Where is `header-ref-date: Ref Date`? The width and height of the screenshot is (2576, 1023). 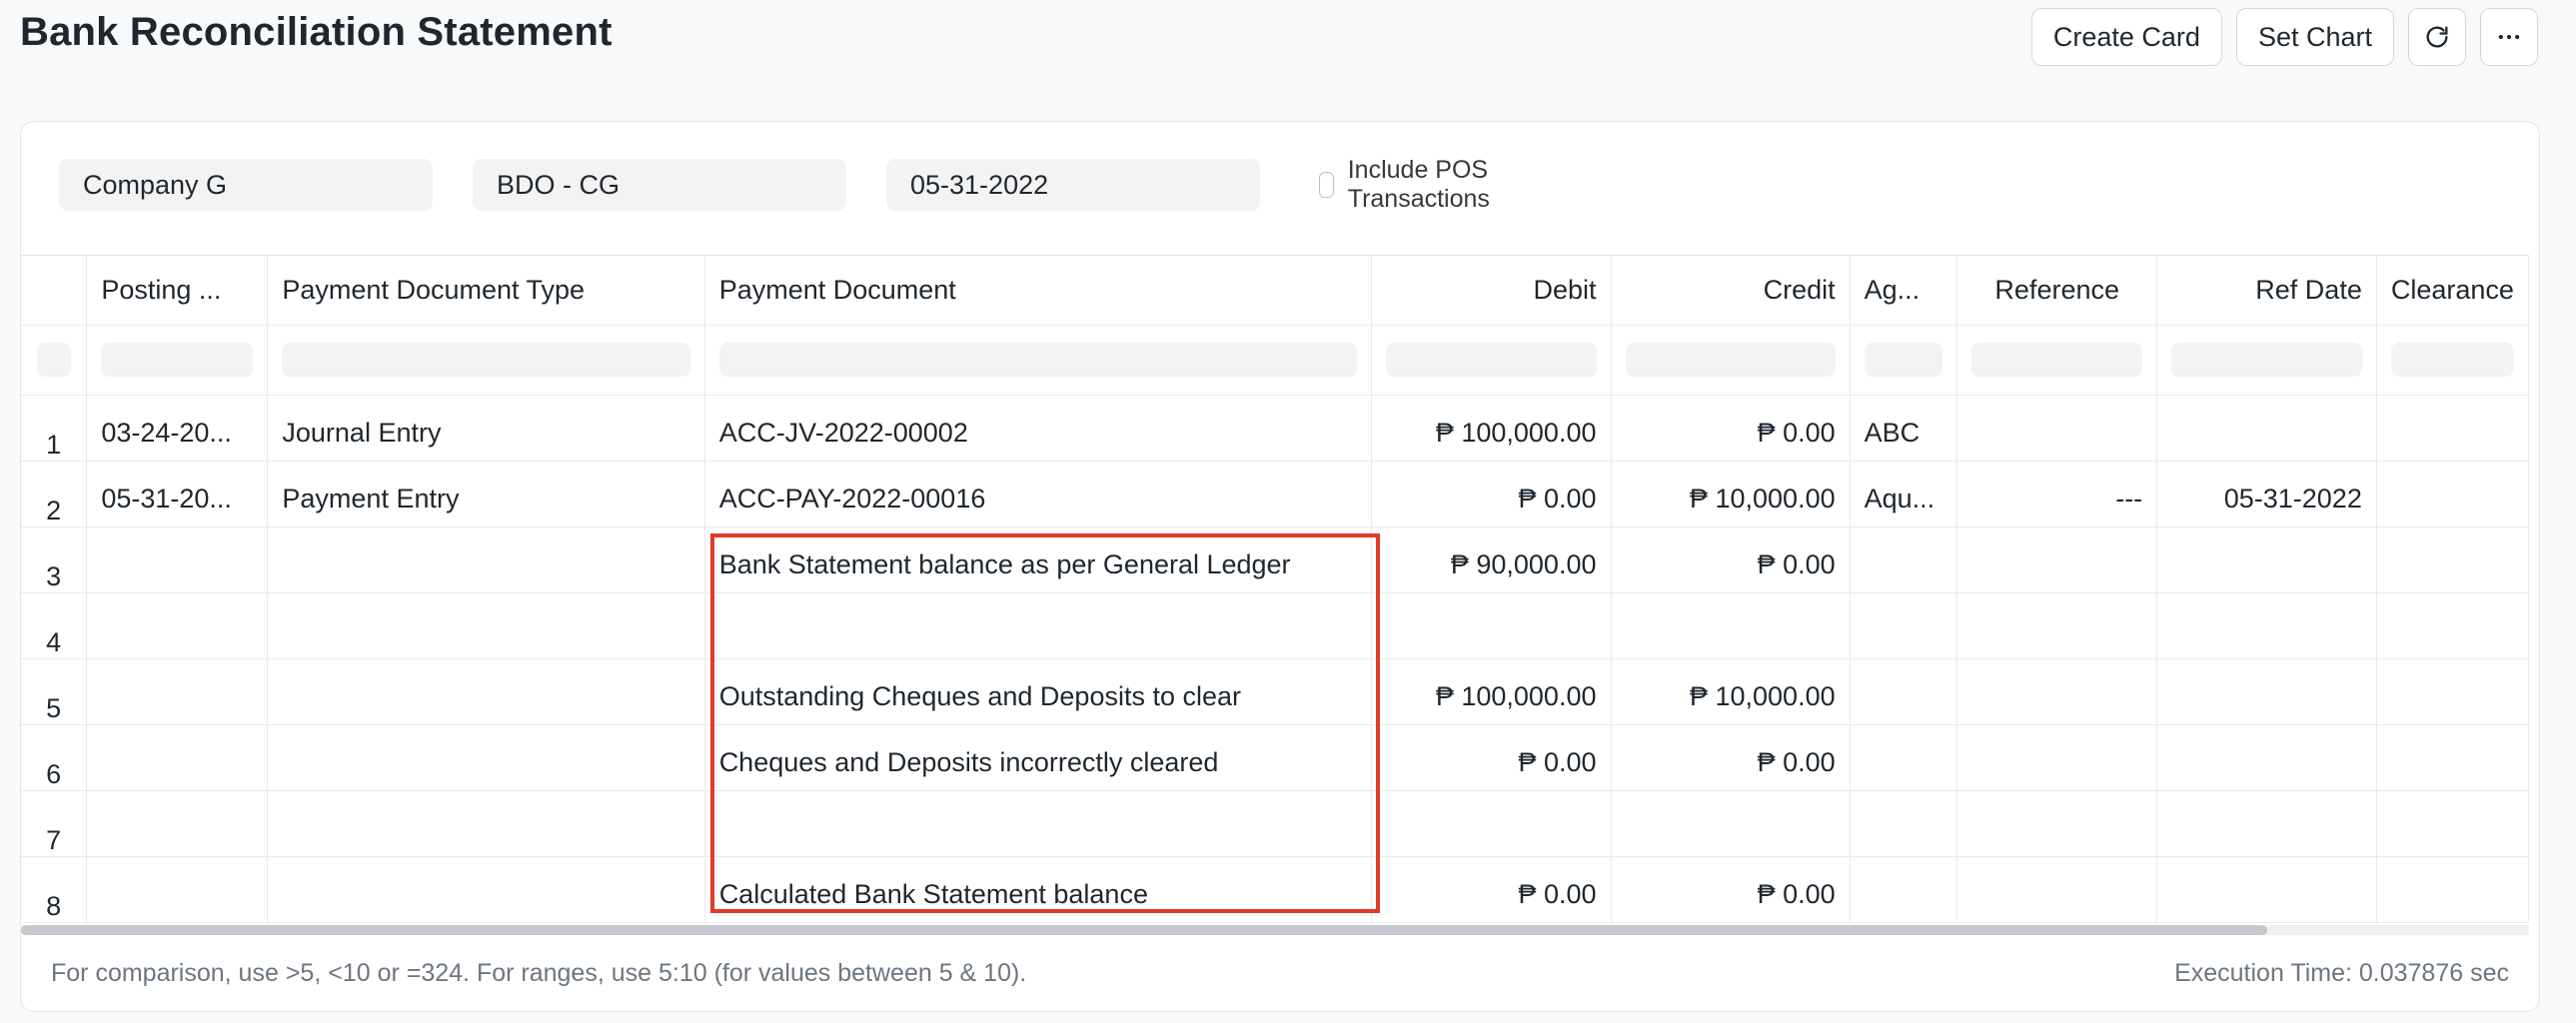
header-ref-date: Ref Date is located at coordinates (2266, 291).